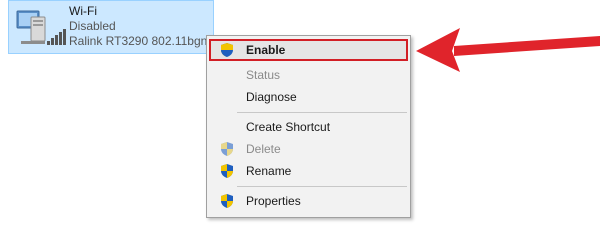 The image size is (600, 247). I want to click on annotation-arrow-icon, so click(508, 50).